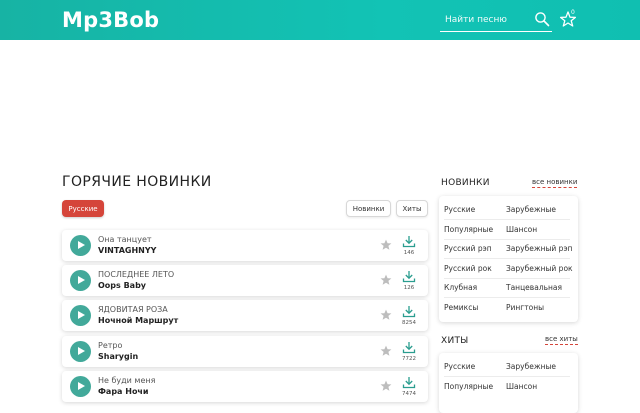 This screenshot has height=413, width=640. I want to click on download-count: 7474, so click(409, 394).